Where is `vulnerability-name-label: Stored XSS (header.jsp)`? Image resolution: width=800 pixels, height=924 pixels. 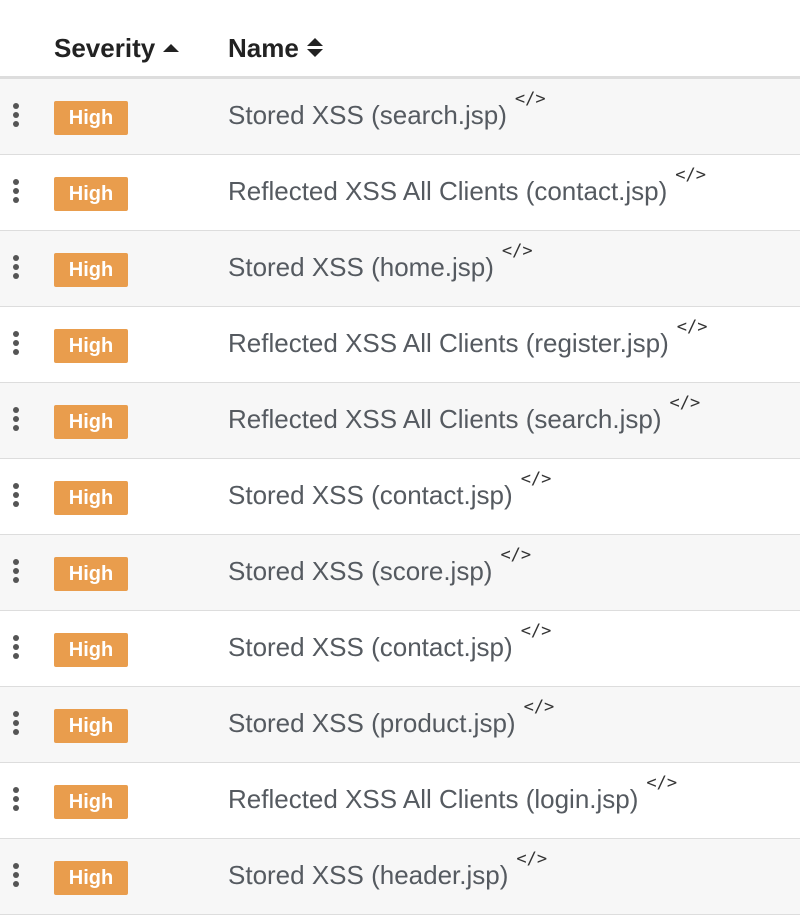 vulnerability-name-label: Stored XSS (header.jsp) is located at coordinates (368, 875).